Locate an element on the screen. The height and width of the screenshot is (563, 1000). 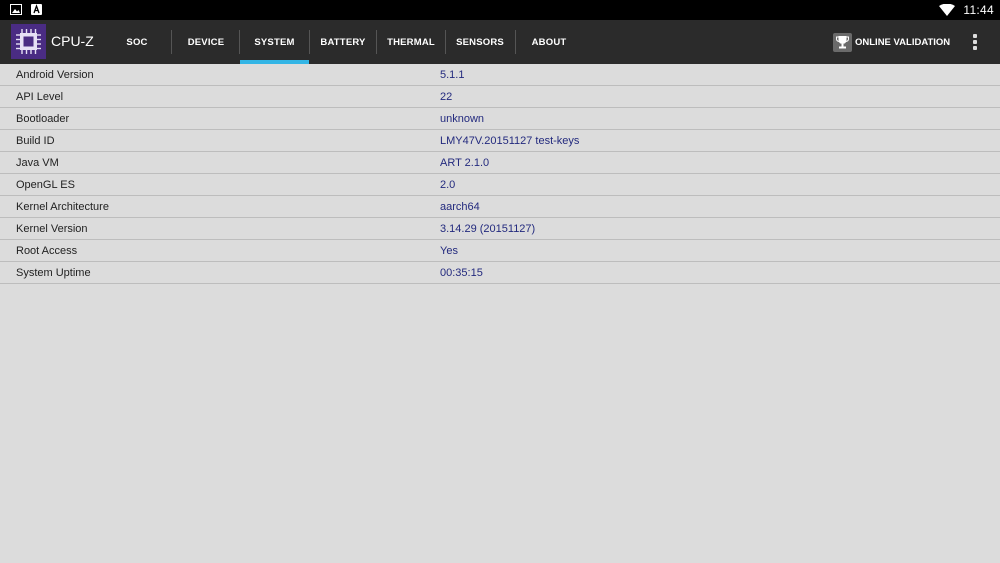
app-icon is located at coordinates (36, 9).